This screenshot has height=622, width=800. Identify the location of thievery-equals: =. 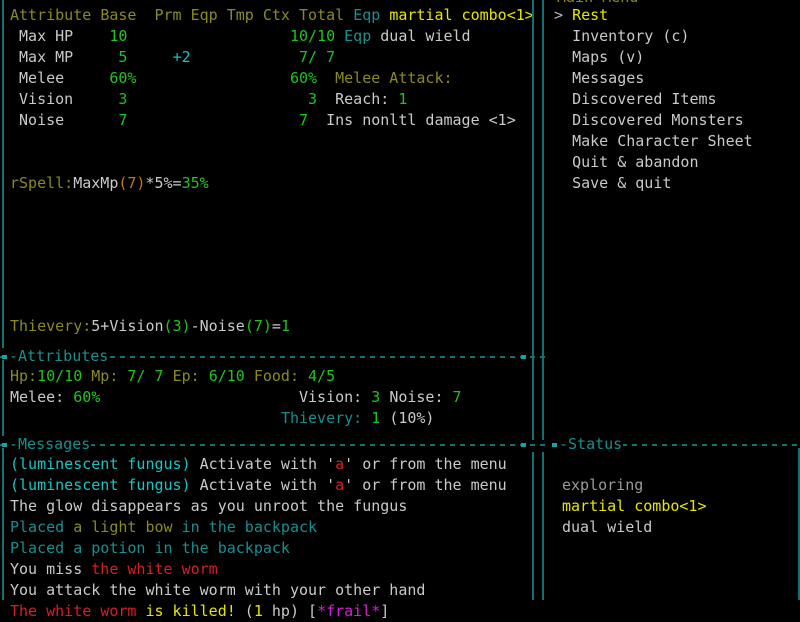
(276, 326).